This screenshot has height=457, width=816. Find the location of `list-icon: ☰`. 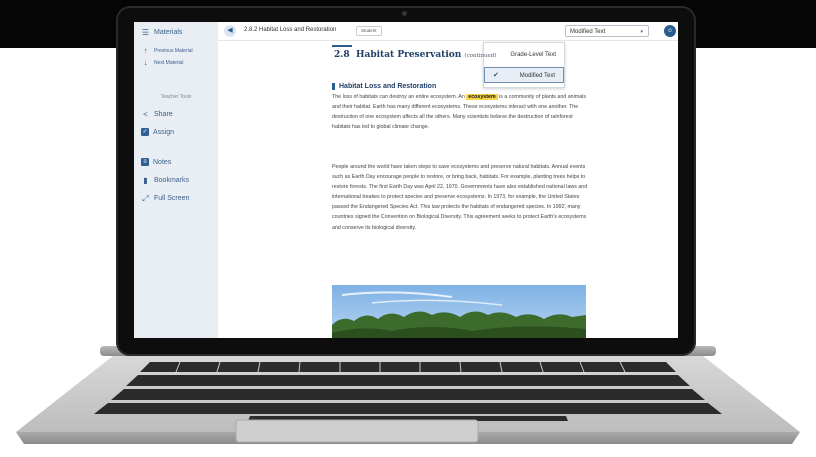

list-icon: ☰ is located at coordinates (145, 32).